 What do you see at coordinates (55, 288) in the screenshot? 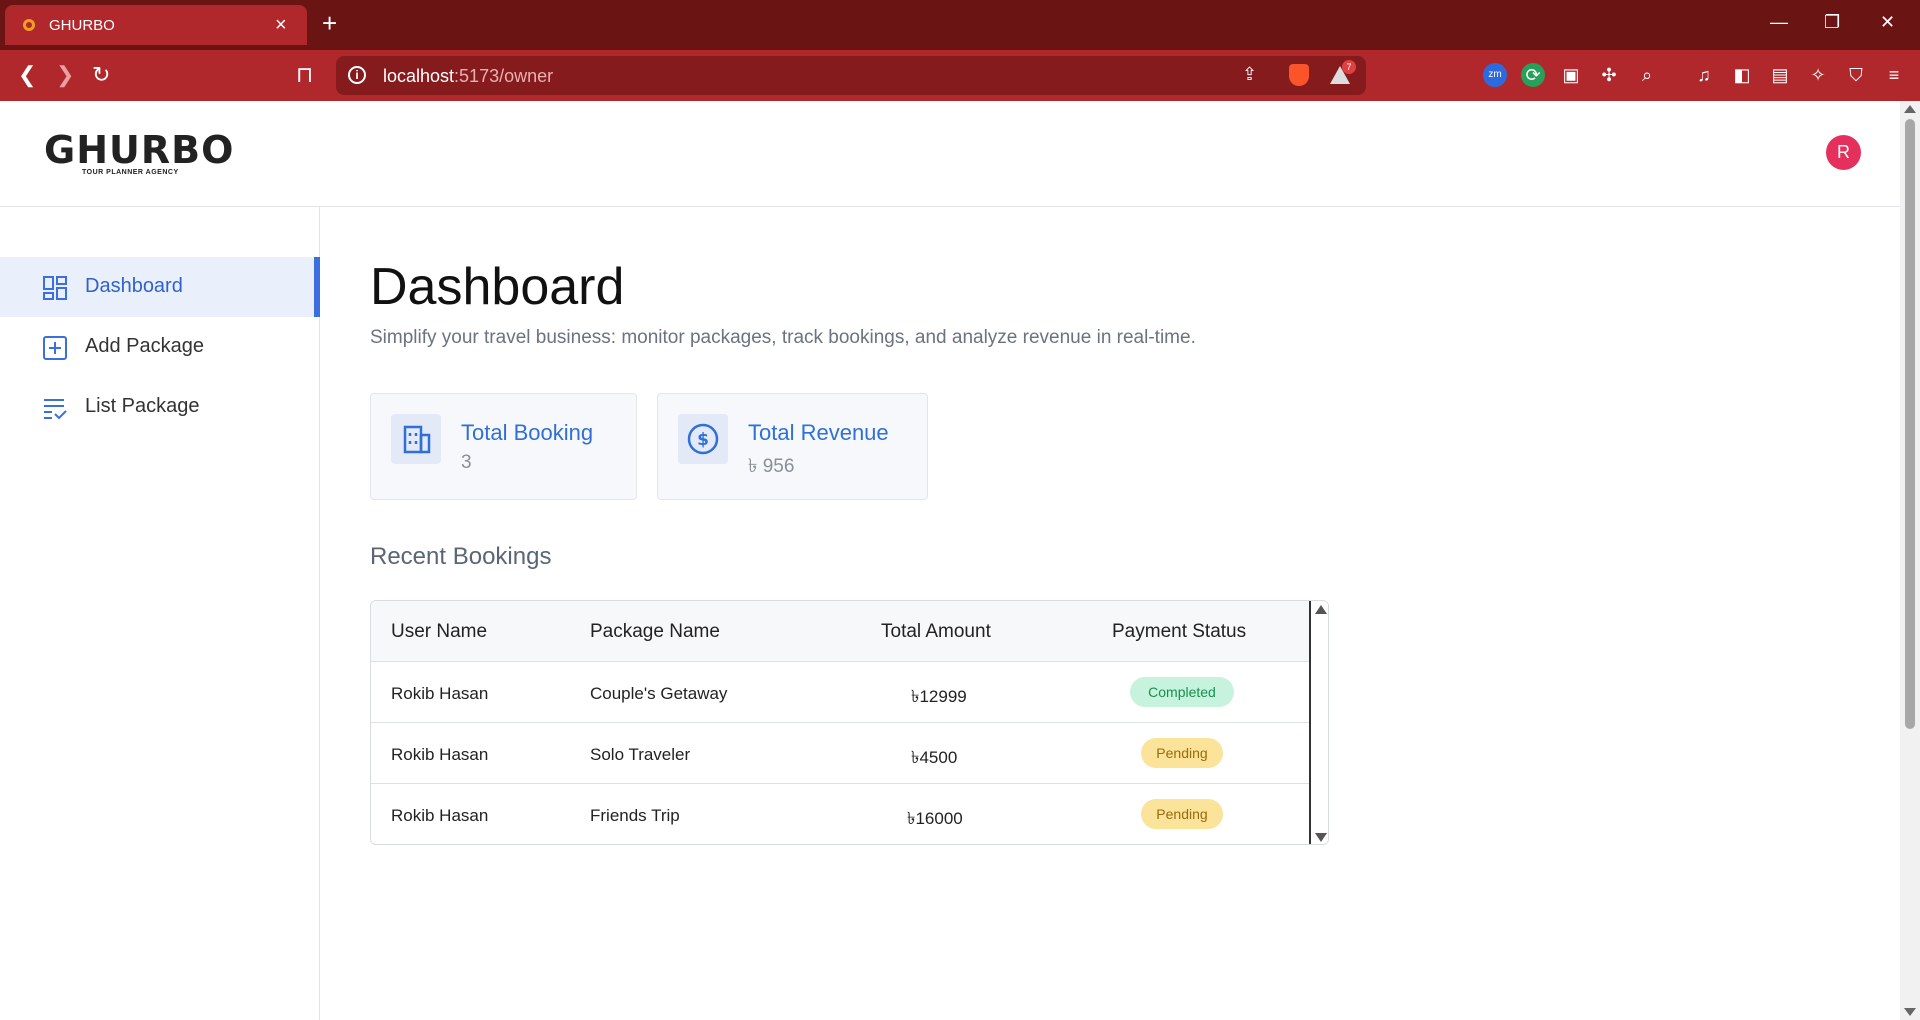
I see `dashboard-icon` at bounding box center [55, 288].